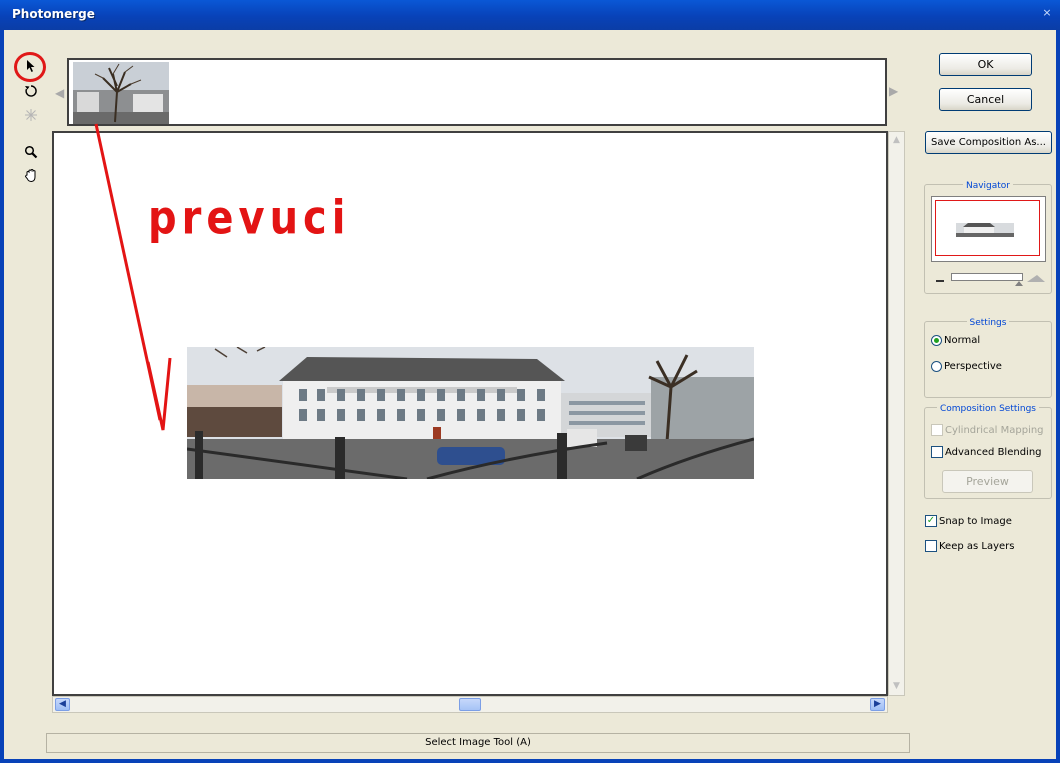 The height and width of the screenshot is (763, 1060). Describe the element at coordinates (985, 99) in the screenshot. I see `cancel-button: Cancel` at that location.